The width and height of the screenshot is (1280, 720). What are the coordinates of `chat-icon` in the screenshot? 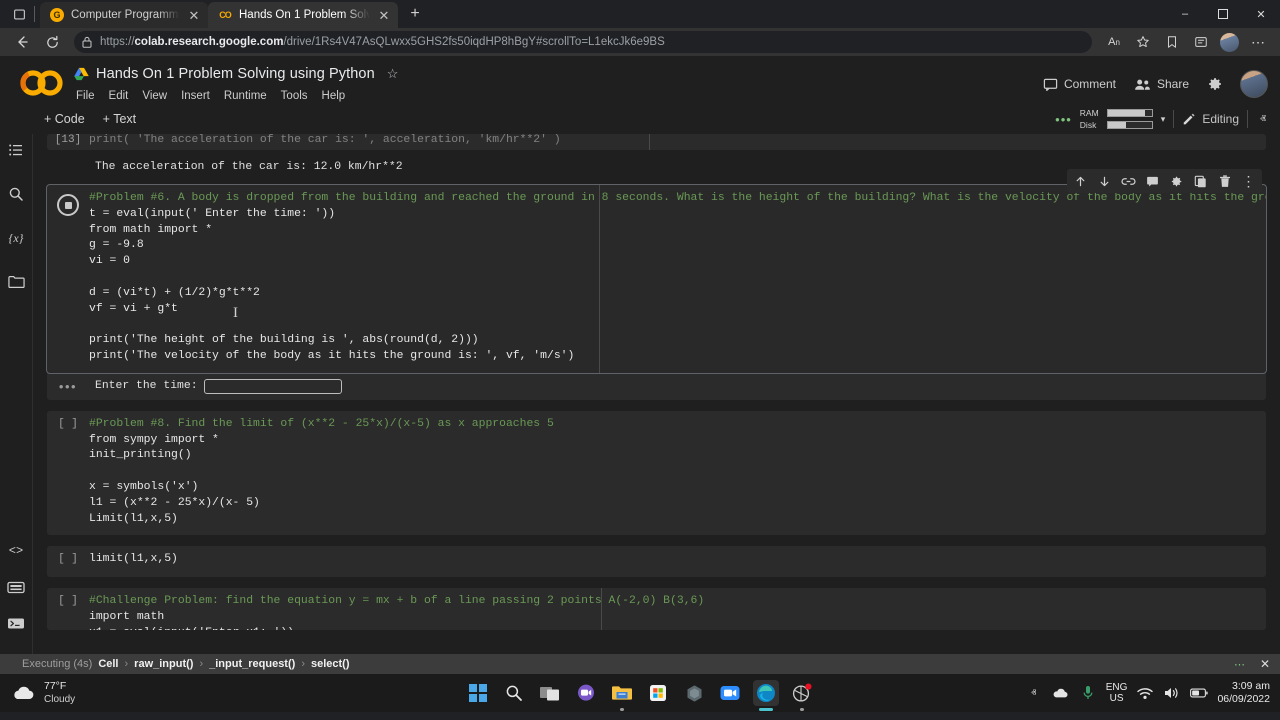 It's located at (586, 693).